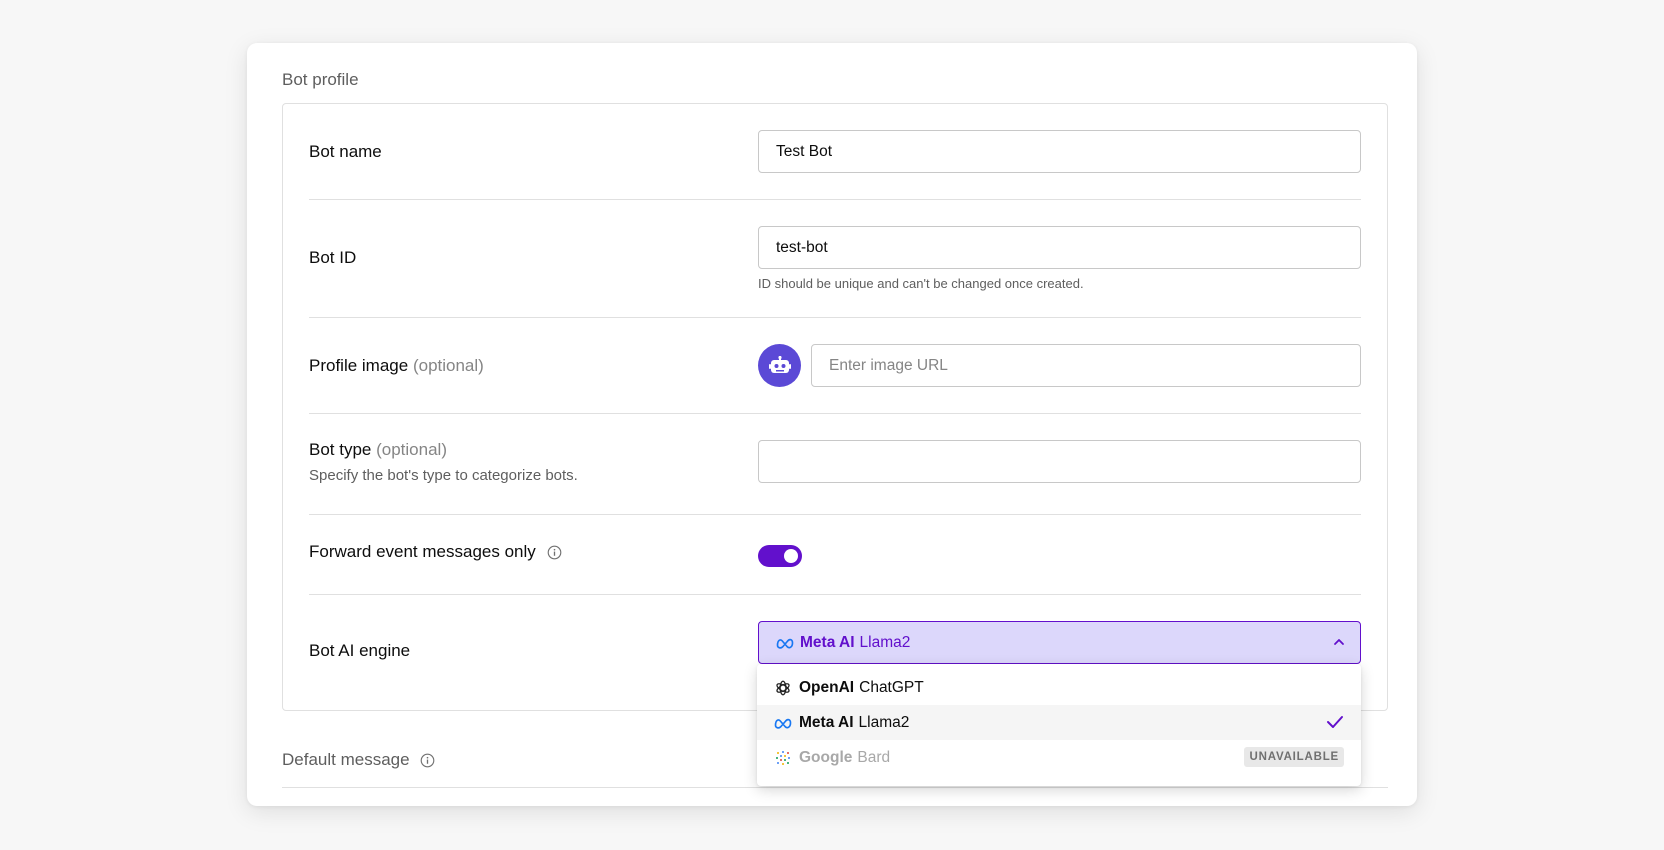 This screenshot has height=850, width=1664. What do you see at coordinates (1335, 722) in the screenshot?
I see `check-icon` at bounding box center [1335, 722].